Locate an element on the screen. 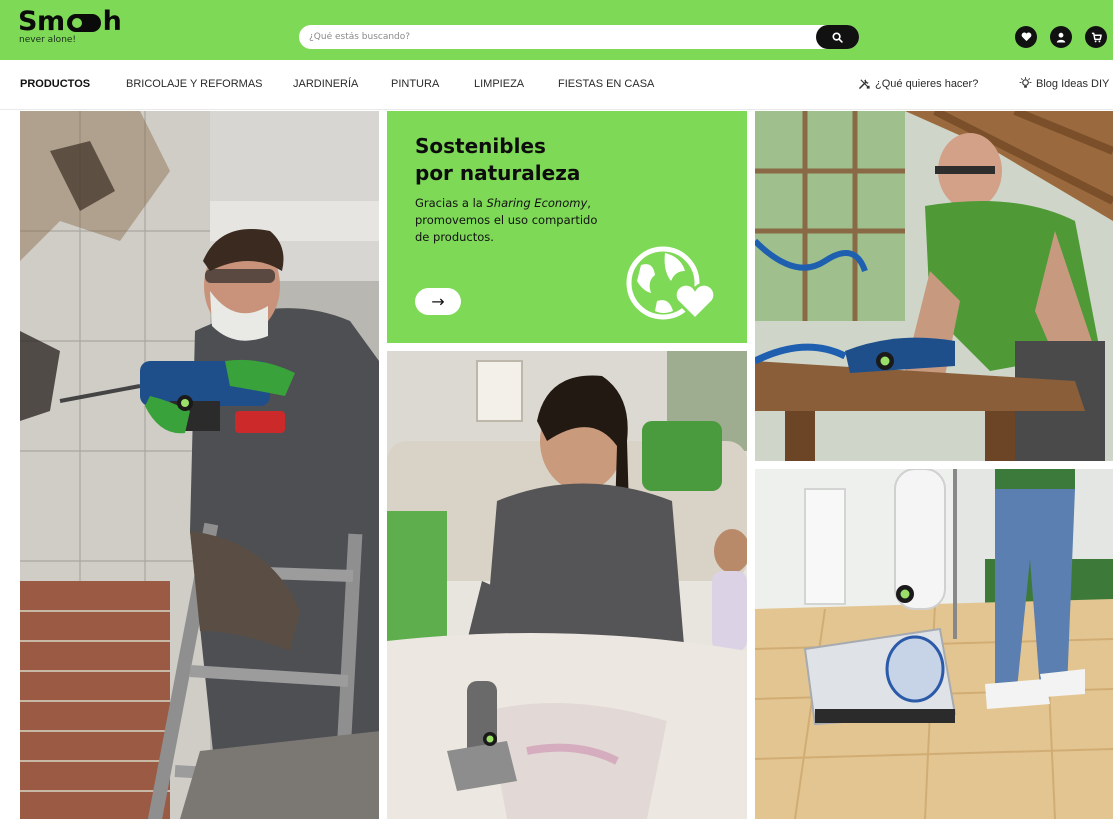 The image size is (1113, 819). nav-item-fiestas: FIESTAS EN CASA is located at coordinates (606, 84).